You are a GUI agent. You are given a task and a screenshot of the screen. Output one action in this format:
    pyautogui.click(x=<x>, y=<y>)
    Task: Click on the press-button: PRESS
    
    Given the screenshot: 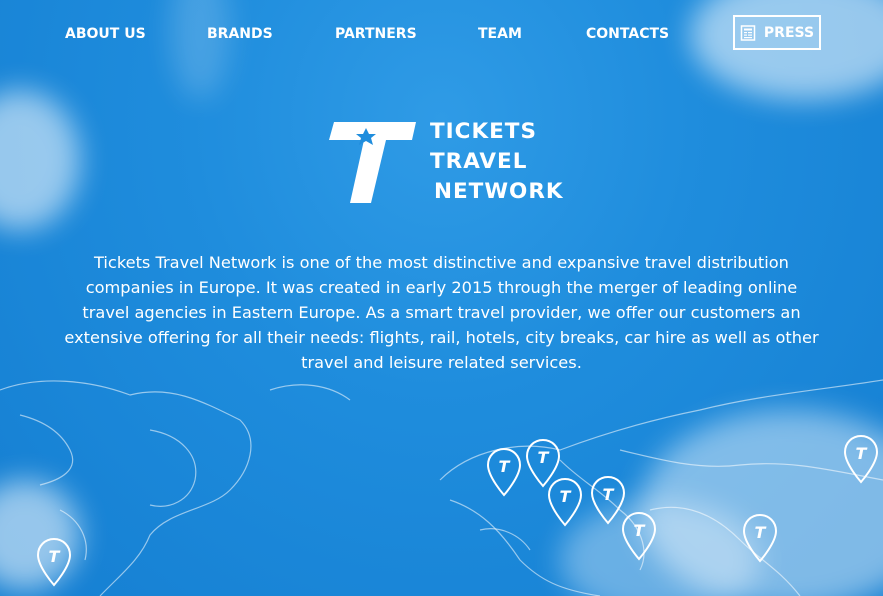 What is the action you would take?
    pyautogui.click(x=777, y=32)
    